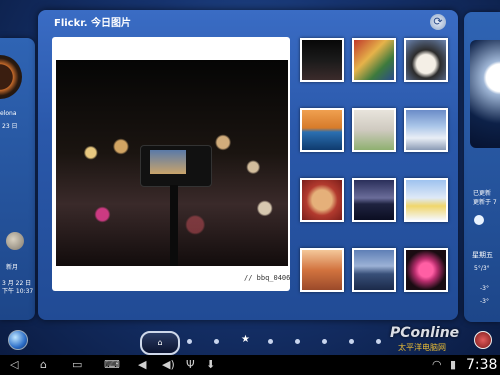 This screenshot has height=375, width=500. What do you see at coordinates (112, 365) in the screenshot?
I see `keyboard-icon: ⌨` at bounding box center [112, 365].